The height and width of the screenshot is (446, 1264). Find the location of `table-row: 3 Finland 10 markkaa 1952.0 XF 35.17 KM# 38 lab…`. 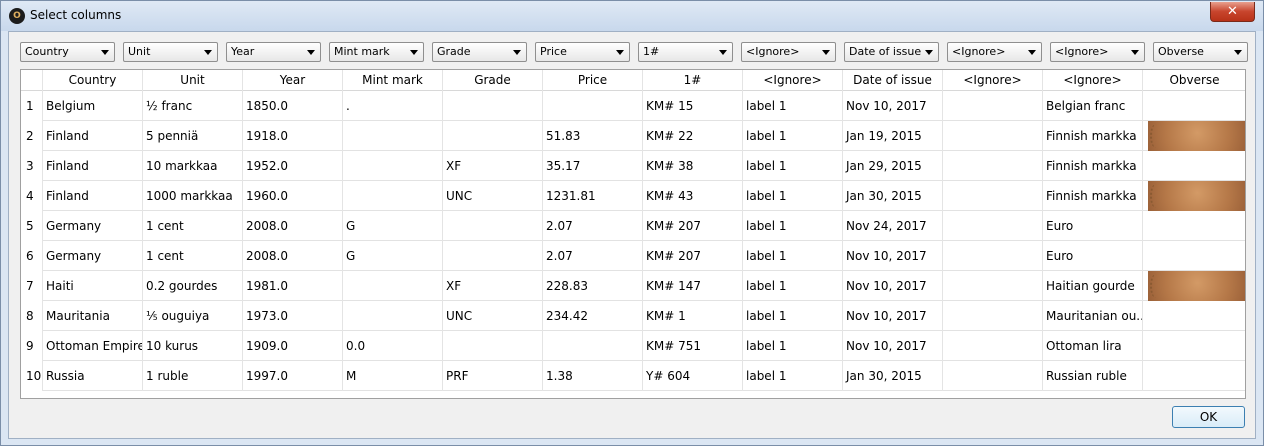

table-row: 3 Finland 10 markkaa 1952.0 XF 35.17 KM# 38 lab… is located at coordinates (633, 166).